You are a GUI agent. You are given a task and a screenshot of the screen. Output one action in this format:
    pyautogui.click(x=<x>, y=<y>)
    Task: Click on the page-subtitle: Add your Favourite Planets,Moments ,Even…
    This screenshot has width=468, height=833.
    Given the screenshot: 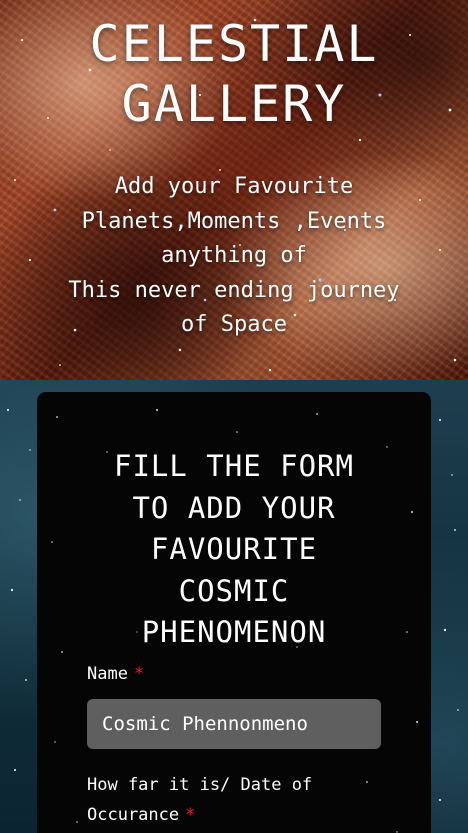 What is the action you would take?
    pyautogui.click(x=234, y=255)
    